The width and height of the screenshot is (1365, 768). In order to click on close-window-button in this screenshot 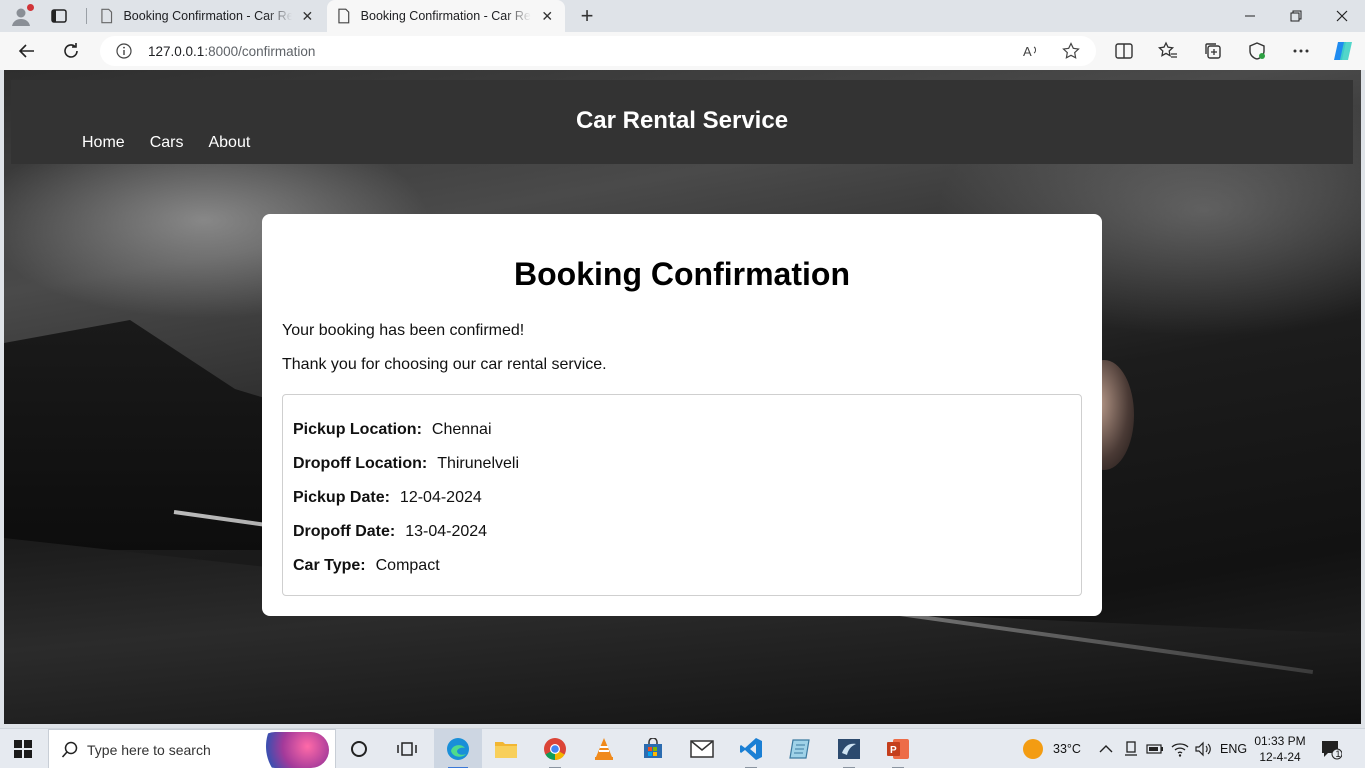, I will do `click(1342, 16)`.